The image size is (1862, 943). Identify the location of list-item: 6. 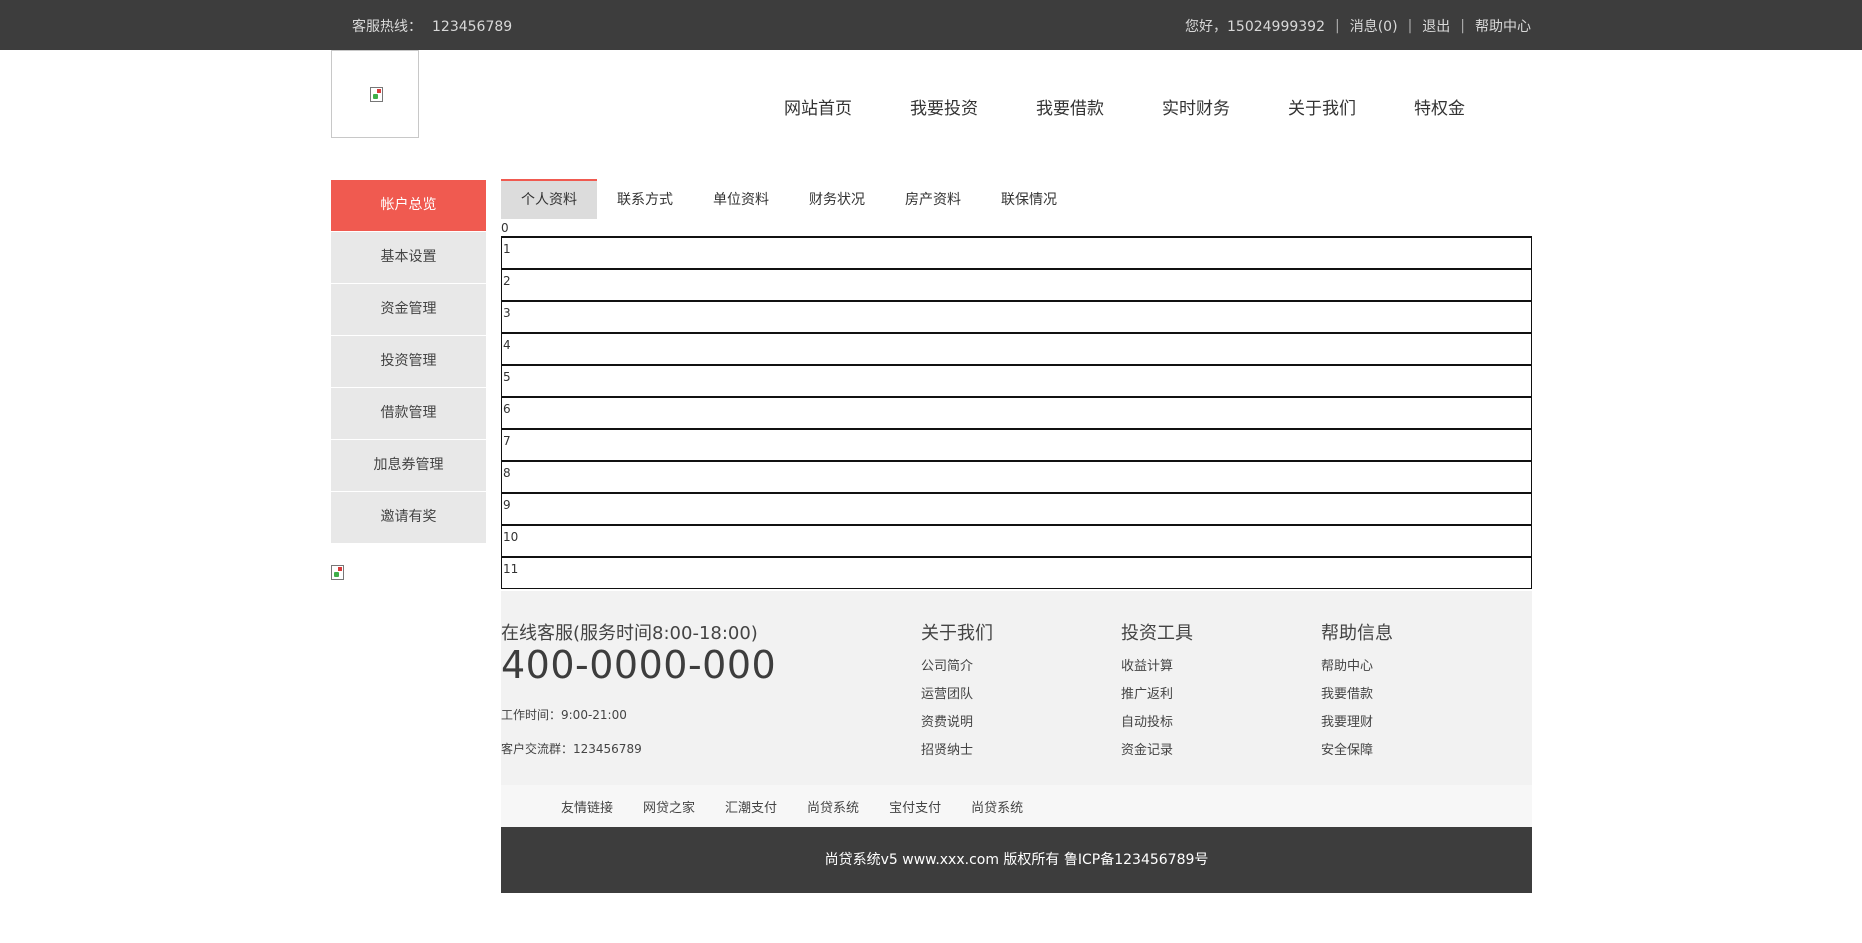
(1016, 412).